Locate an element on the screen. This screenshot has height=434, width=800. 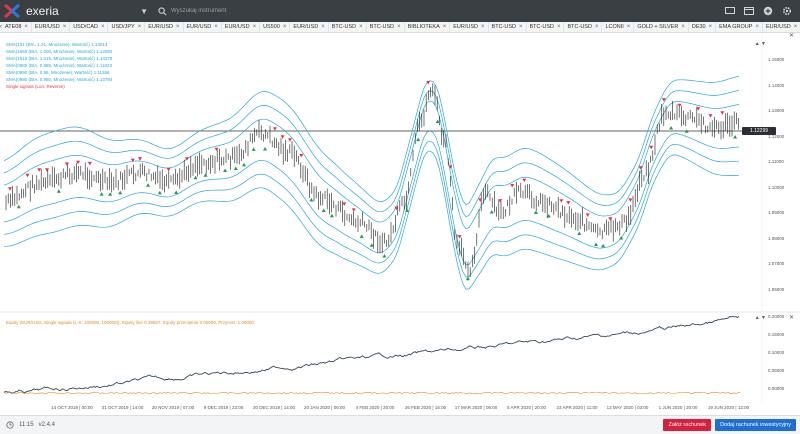
display-icon is located at coordinates (730, 11).